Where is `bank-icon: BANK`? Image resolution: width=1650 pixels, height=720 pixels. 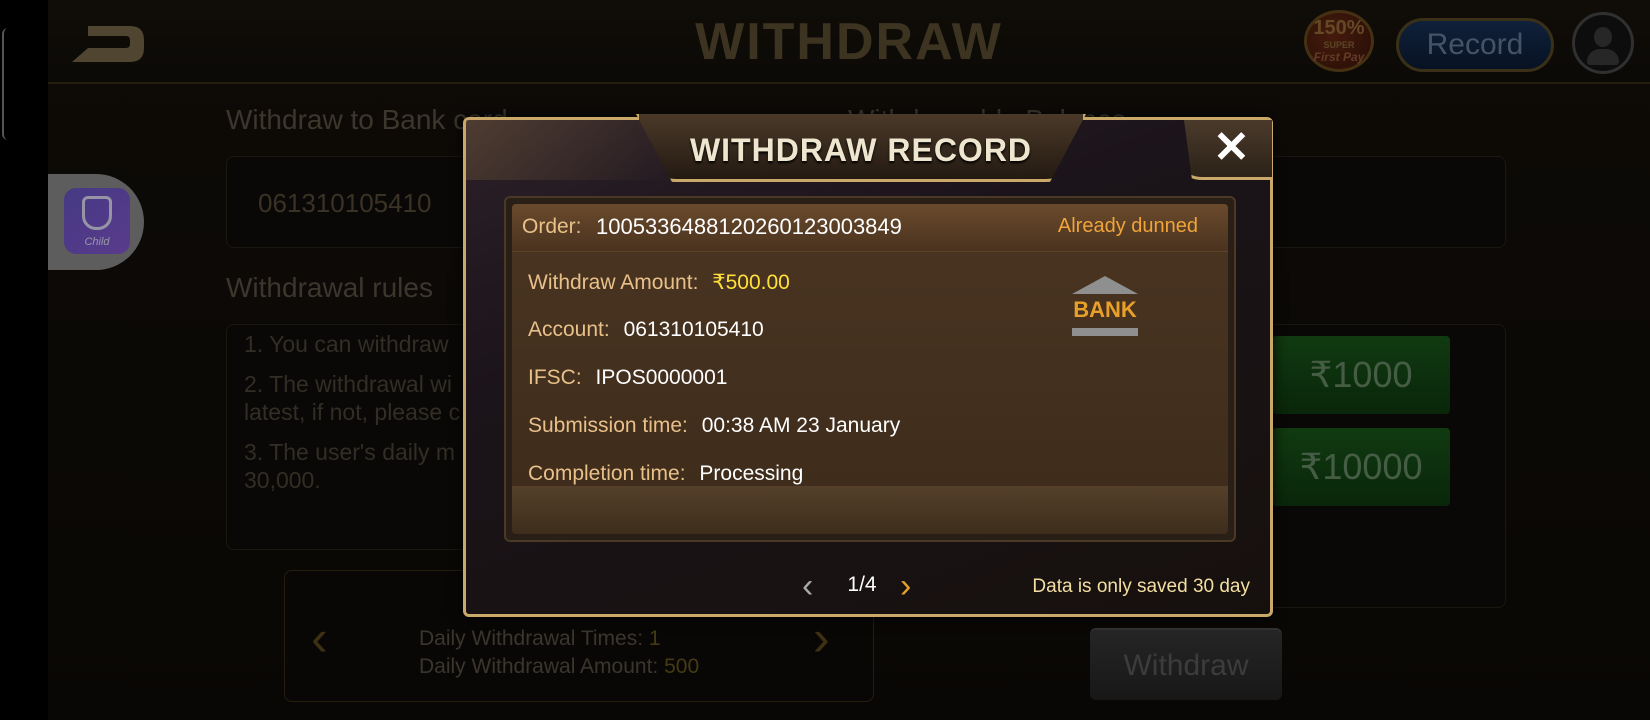
bank-icon: BANK is located at coordinates (1105, 307).